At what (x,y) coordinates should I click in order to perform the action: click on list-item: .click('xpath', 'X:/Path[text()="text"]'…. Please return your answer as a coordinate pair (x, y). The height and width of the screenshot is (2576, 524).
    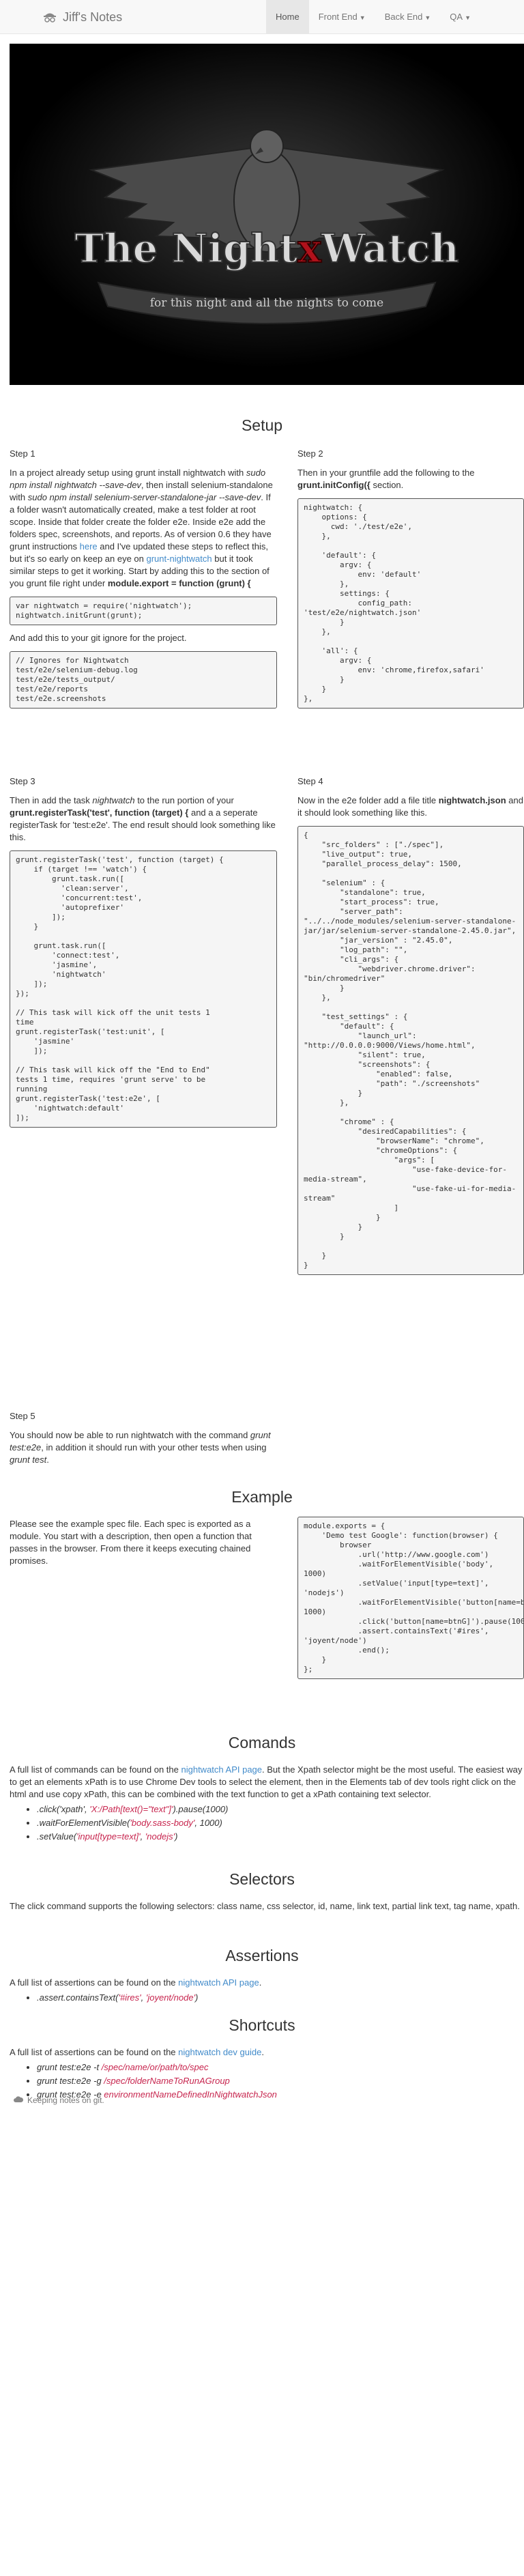
    Looking at the image, I should click on (280, 1809).